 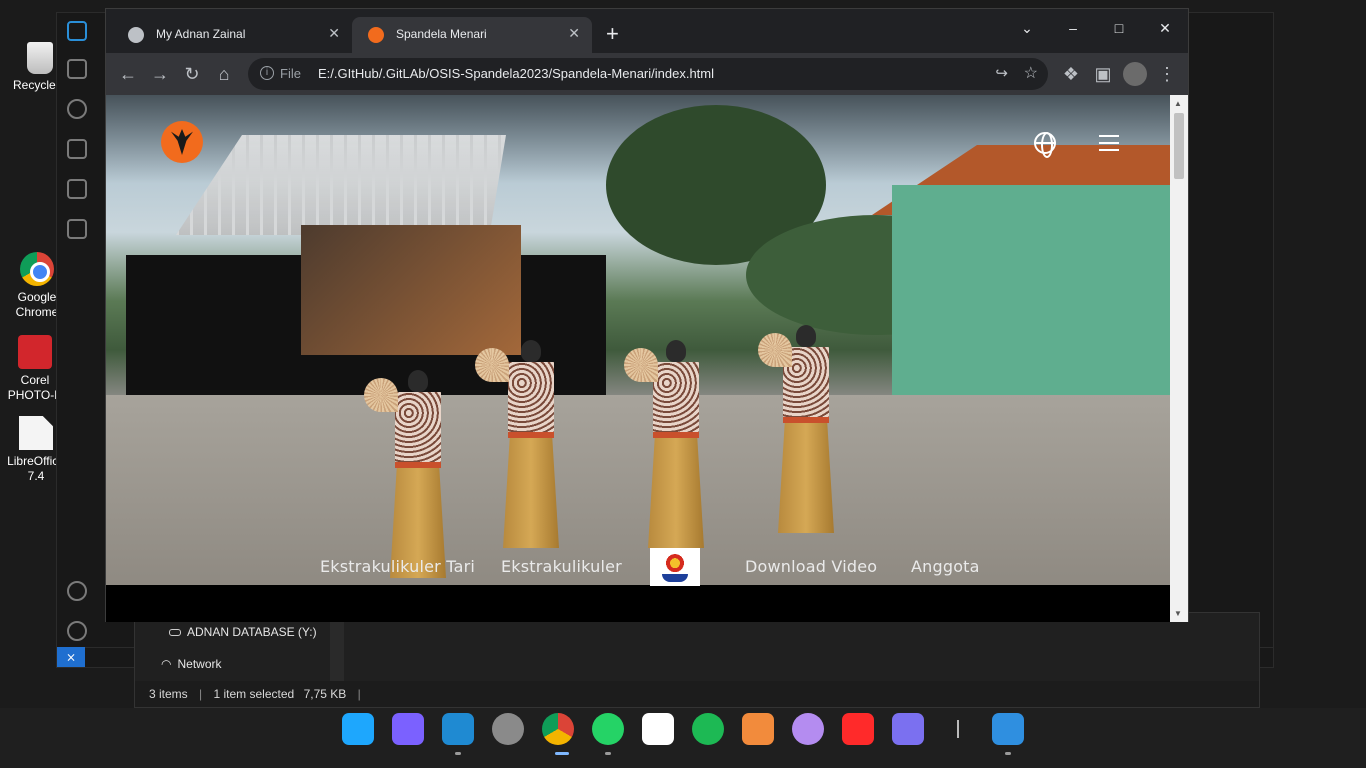 I want to click on url-scheme-label: File, so click(x=290, y=73).